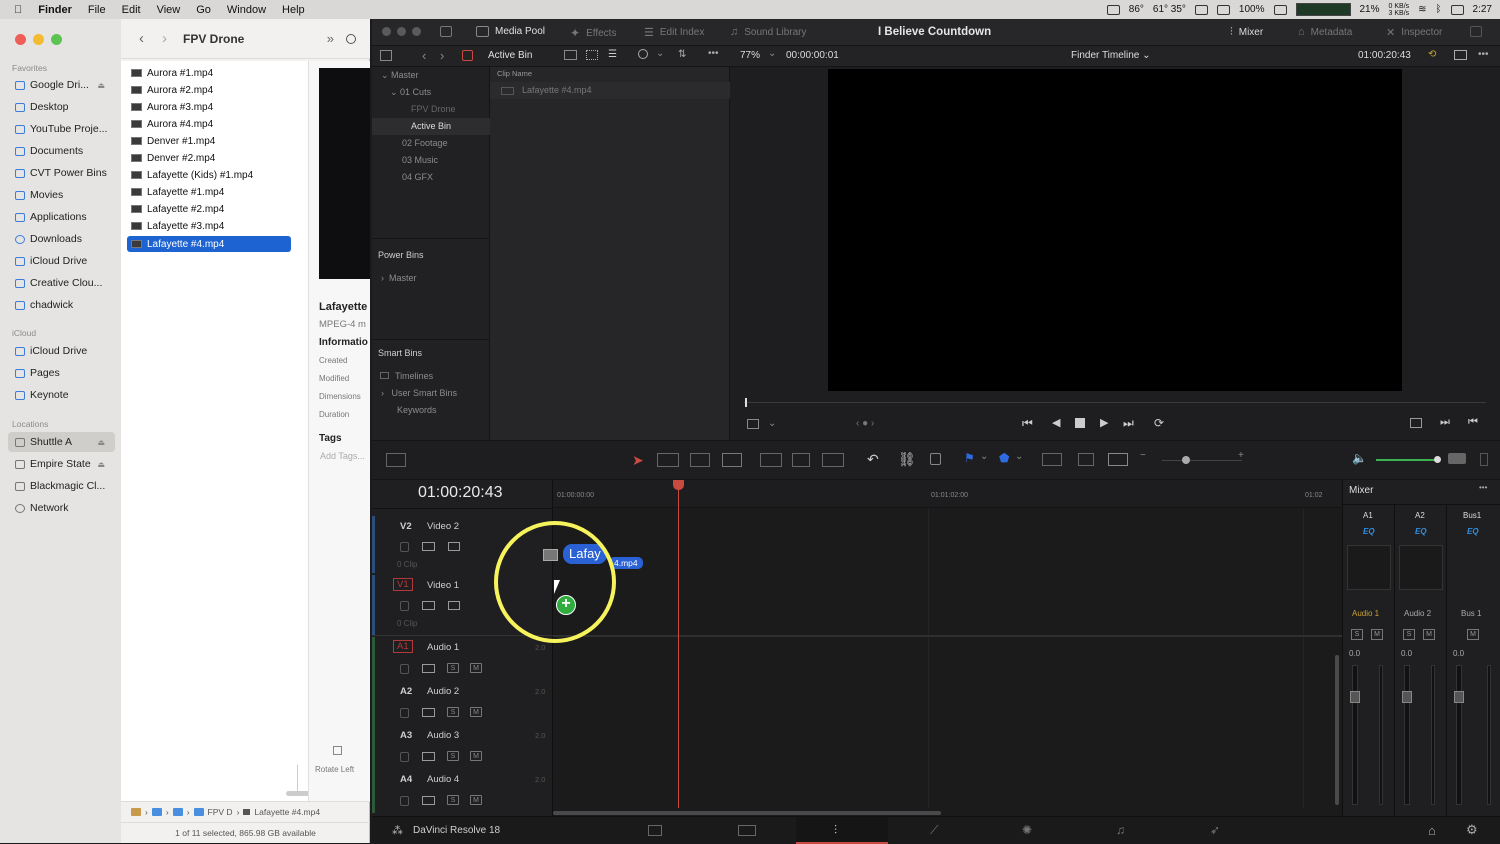  Describe the element at coordinates (337, 750) in the screenshot. I see `rotate-left-icon` at that location.